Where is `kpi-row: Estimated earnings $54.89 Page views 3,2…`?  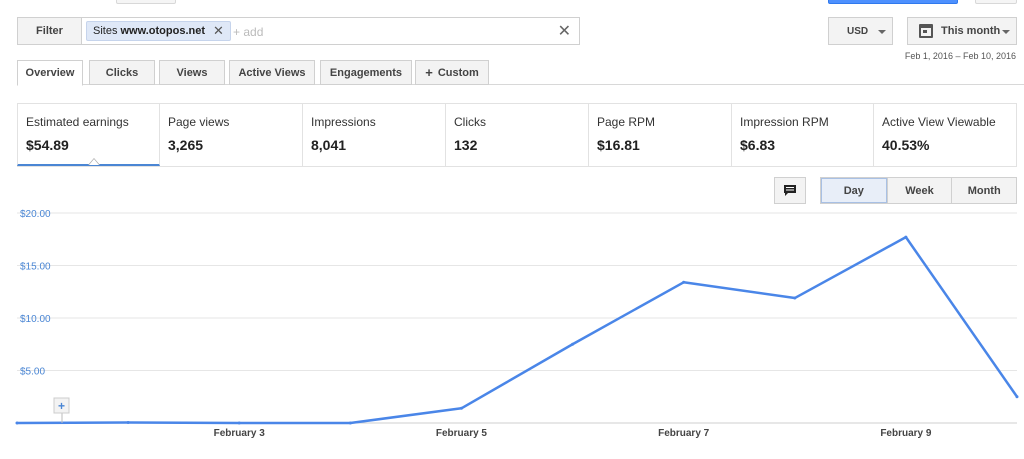
kpi-row: Estimated earnings $54.89 Page views 3,2… is located at coordinates (517, 135).